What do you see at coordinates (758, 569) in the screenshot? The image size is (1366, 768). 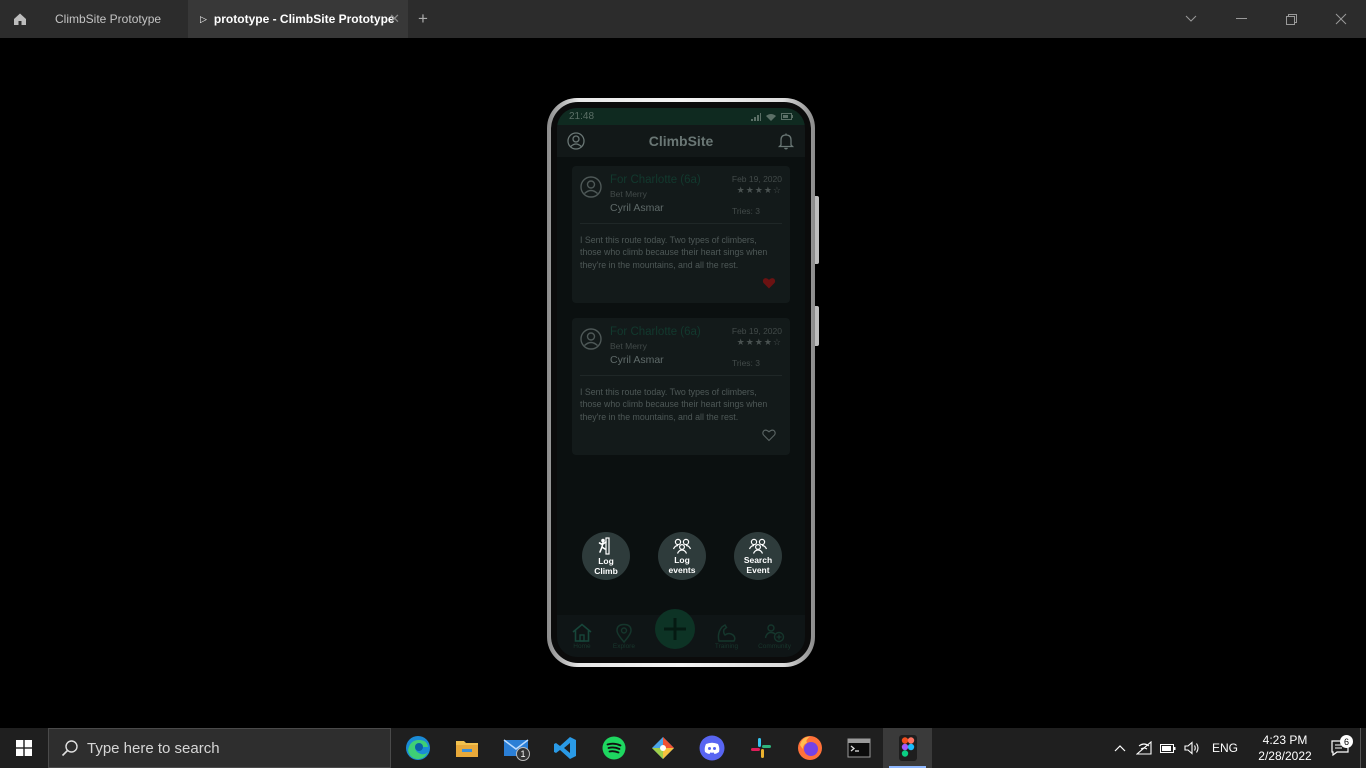 I see `fab-label: Event` at bounding box center [758, 569].